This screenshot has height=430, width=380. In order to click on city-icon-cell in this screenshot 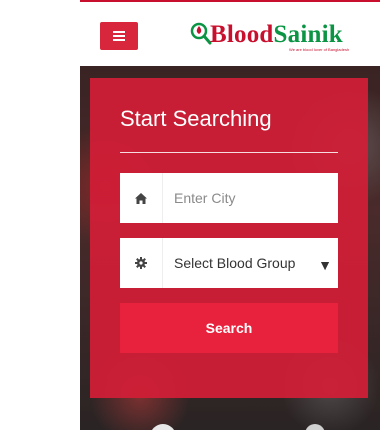, I will do `click(141, 198)`.